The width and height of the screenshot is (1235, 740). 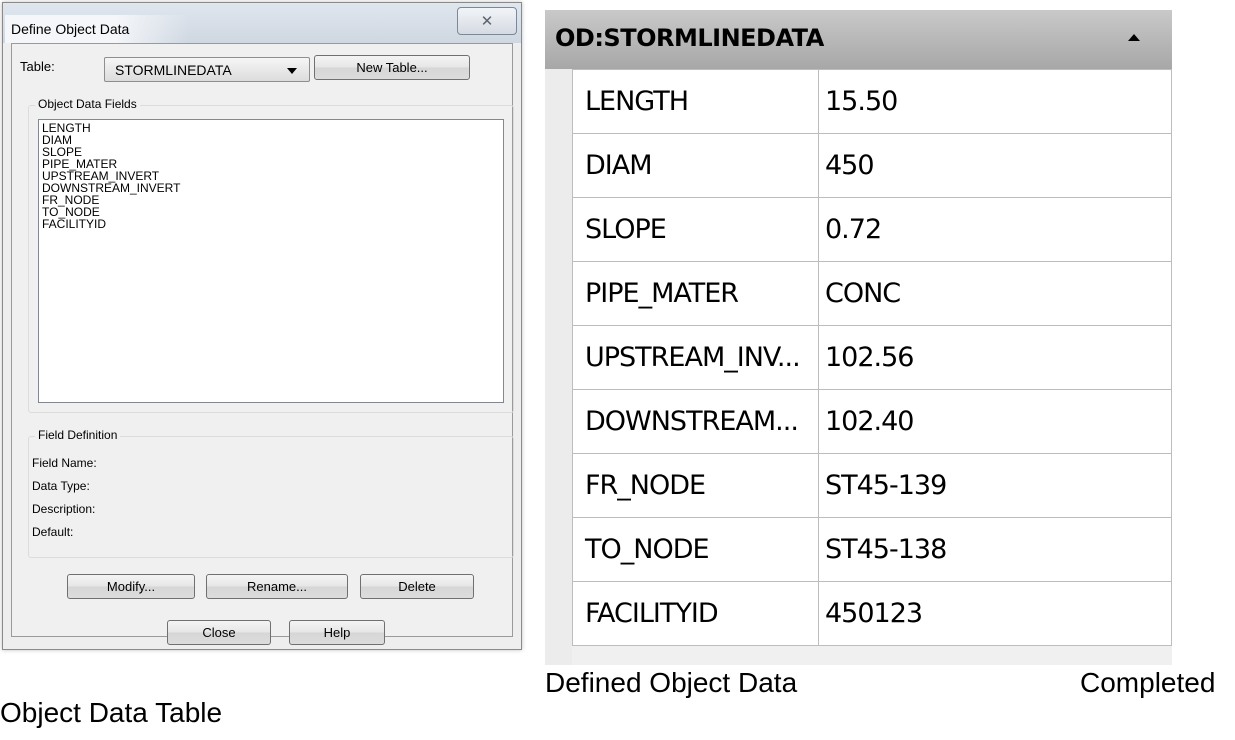 I want to click on od-field-name: PIPE_MATER, so click(x=695, y=293).